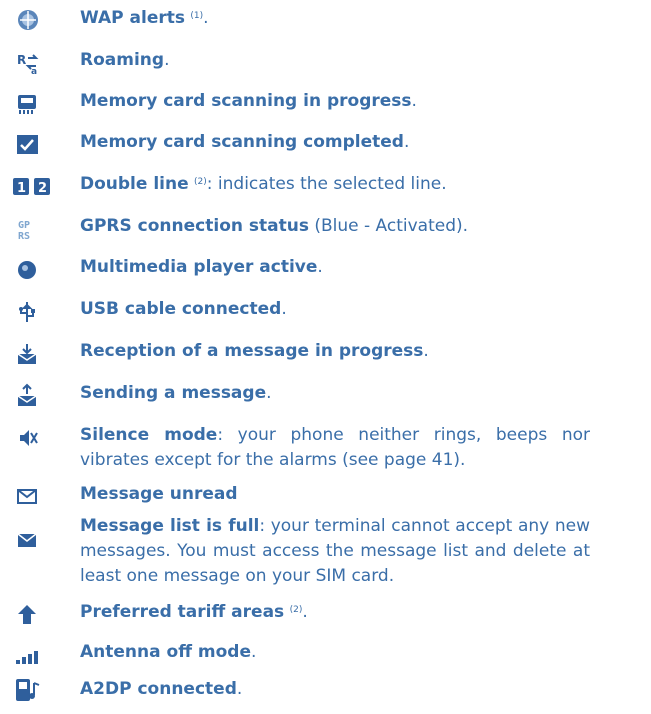 This screenshot has height=714, width=651. I want to click on memory-card-completed-icon, so click(29, 145).